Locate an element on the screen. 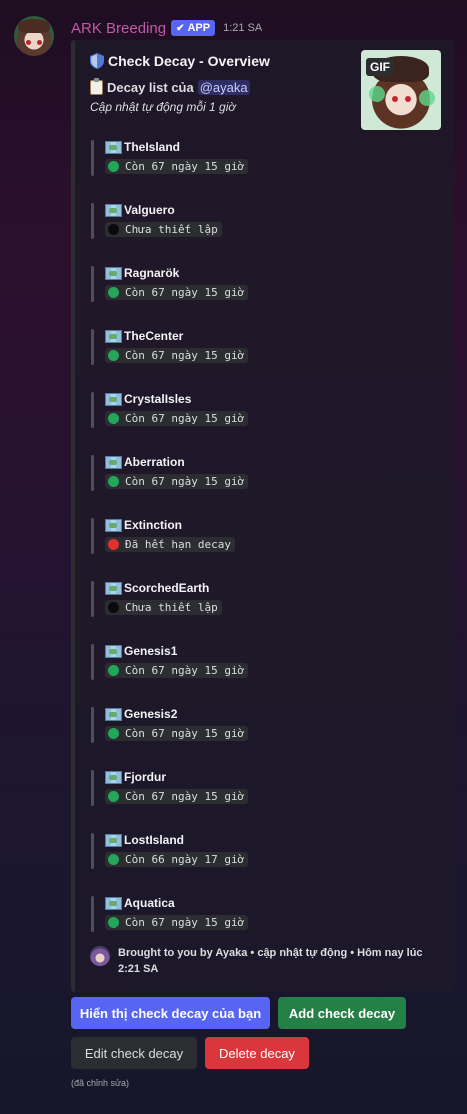  edited-label: (đã chỉnh sửa) is located at coordinates (100, 1083).